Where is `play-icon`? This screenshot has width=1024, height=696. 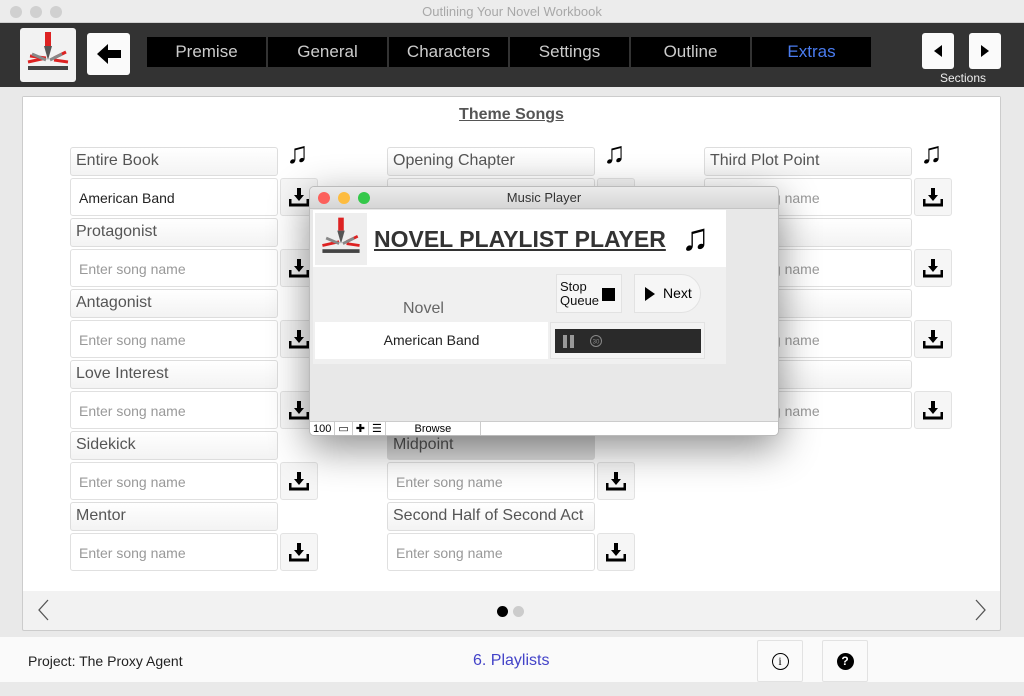 play-icon is located at coordinates (650, 294).